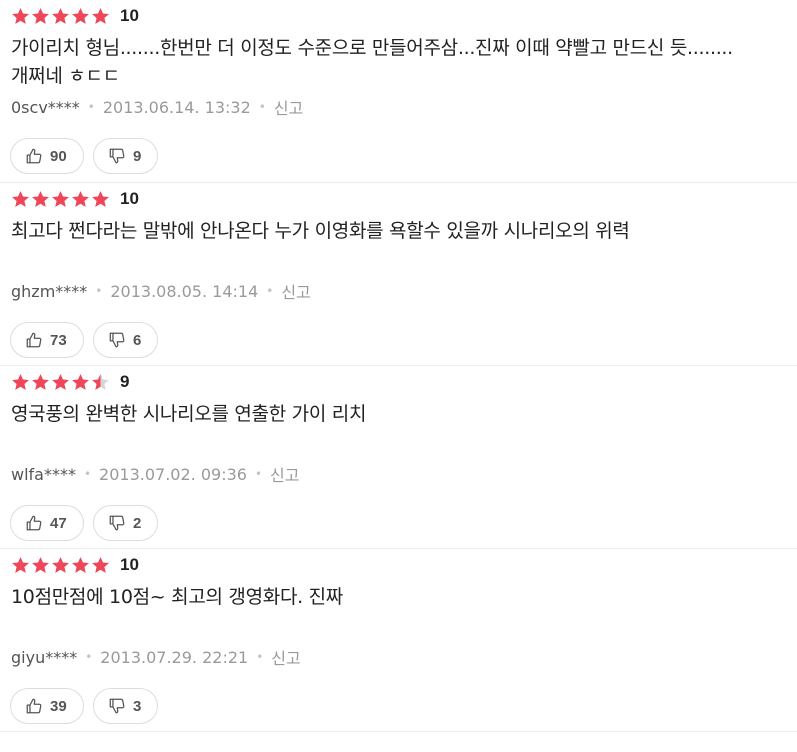 Image resolution: width=797 pixels, height=752 pixels. I want to click on reviewer-id: 0scv****, so click(45, 107).